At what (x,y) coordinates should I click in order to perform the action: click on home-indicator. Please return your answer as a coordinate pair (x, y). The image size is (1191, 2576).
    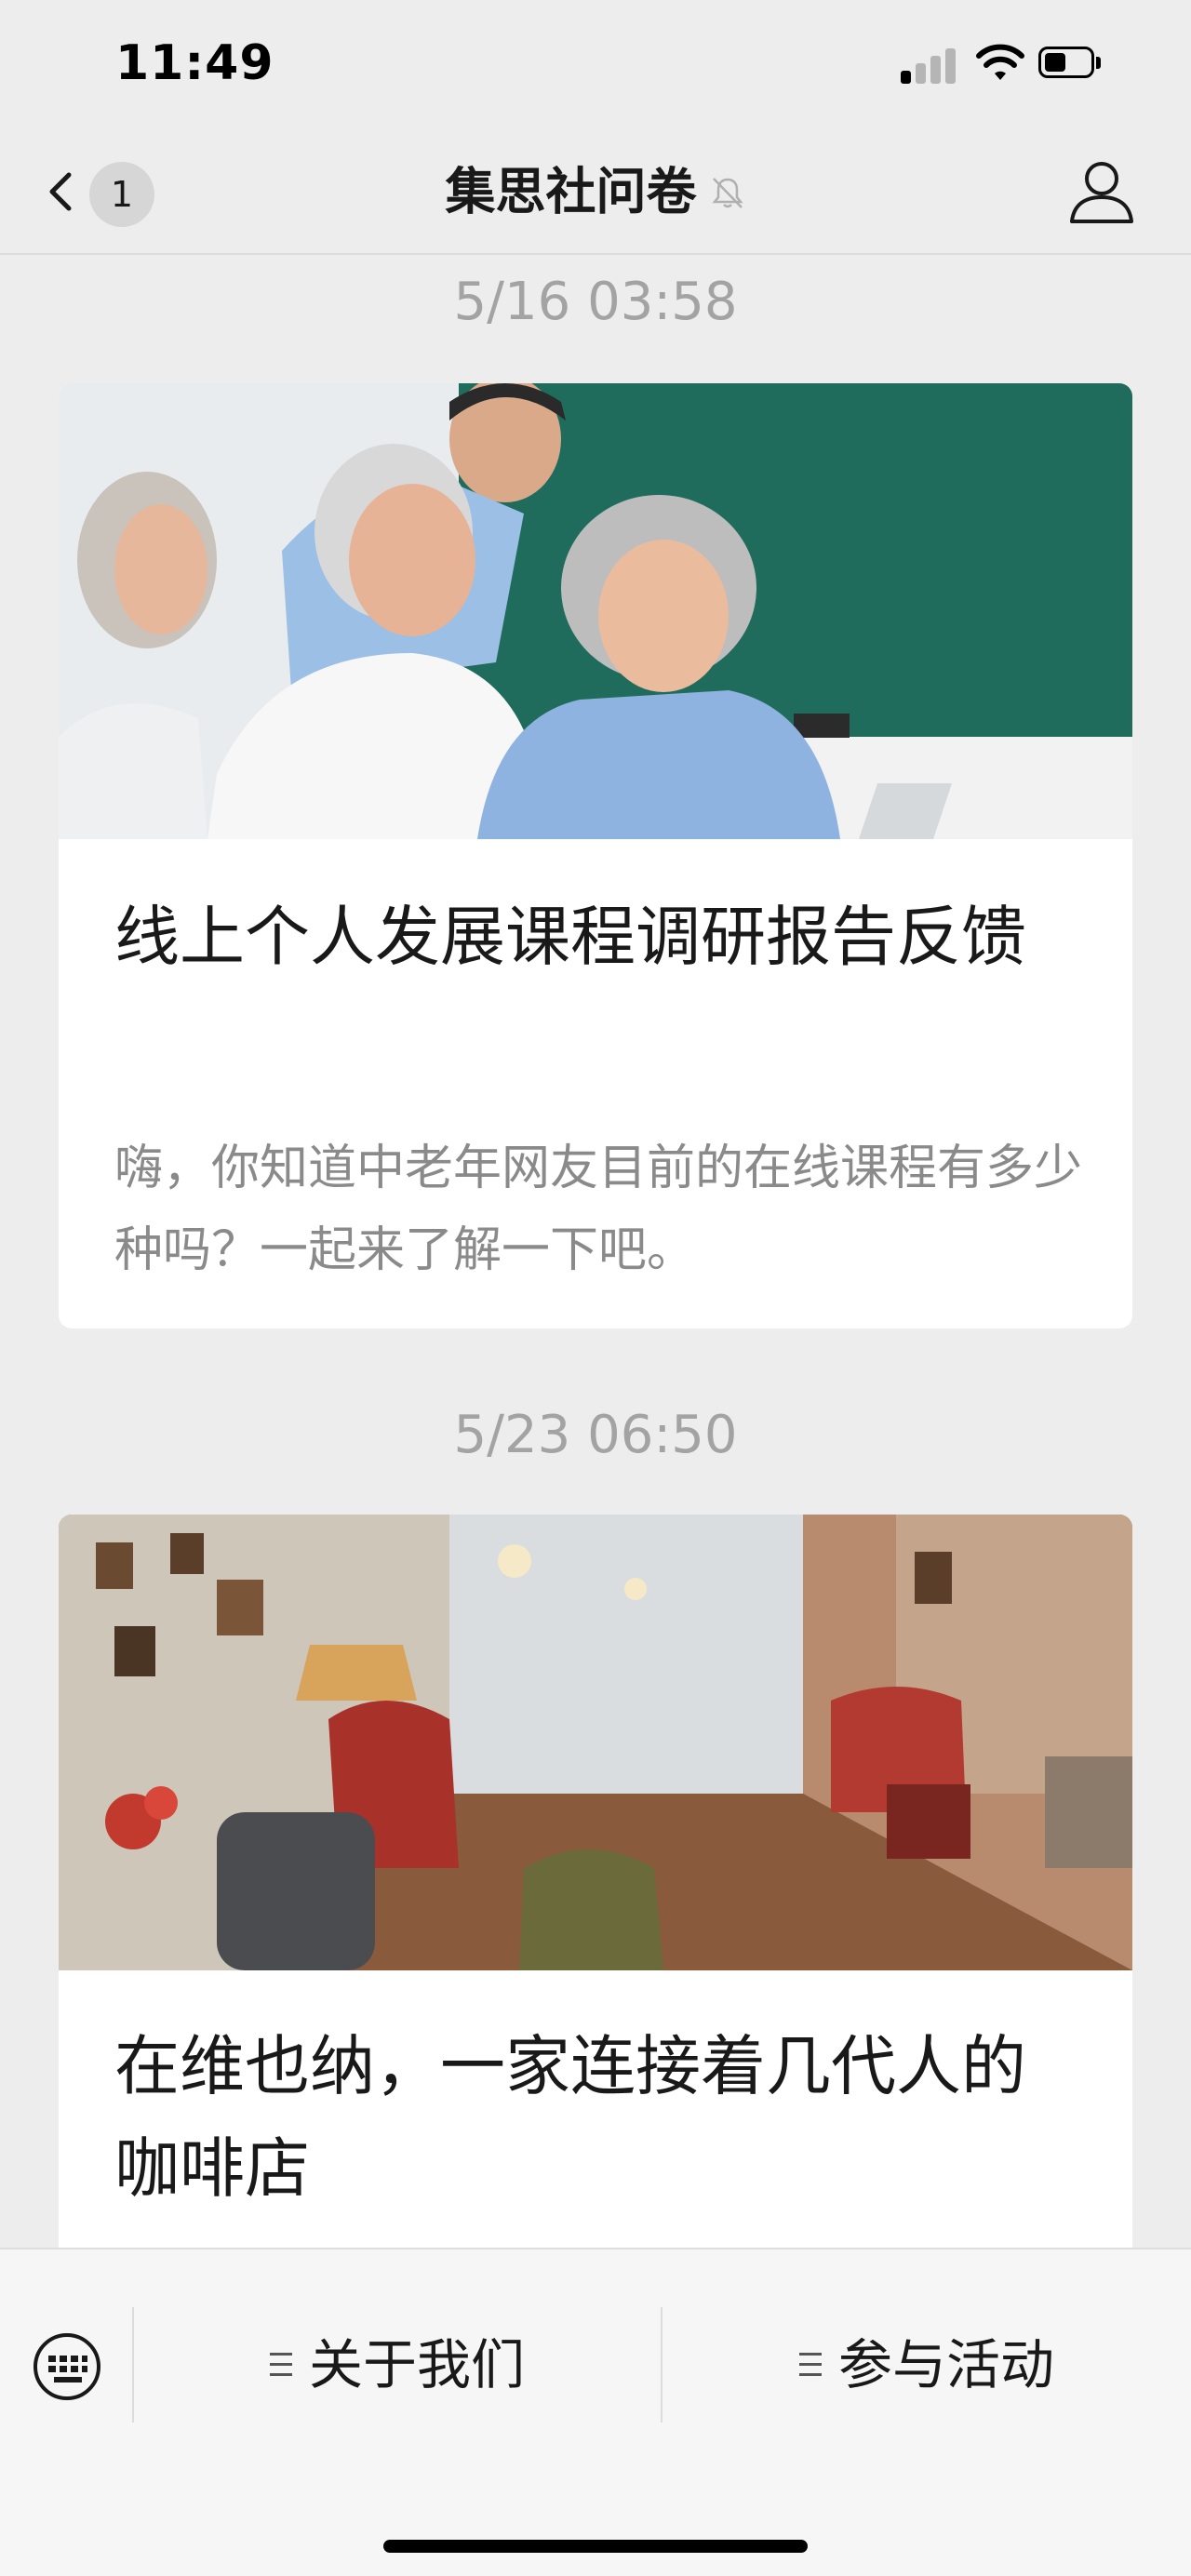
    Looking at the image, I should click on (595, 2546).